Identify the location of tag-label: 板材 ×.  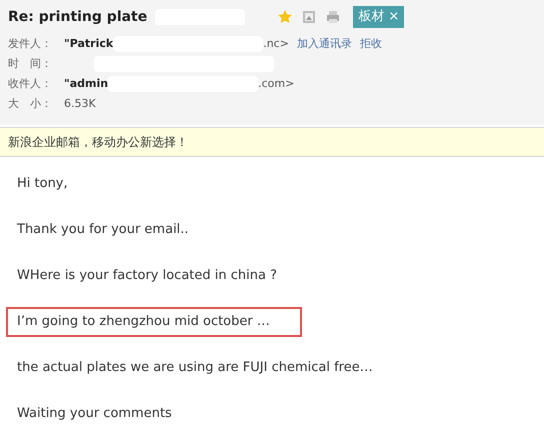
(378, 17).